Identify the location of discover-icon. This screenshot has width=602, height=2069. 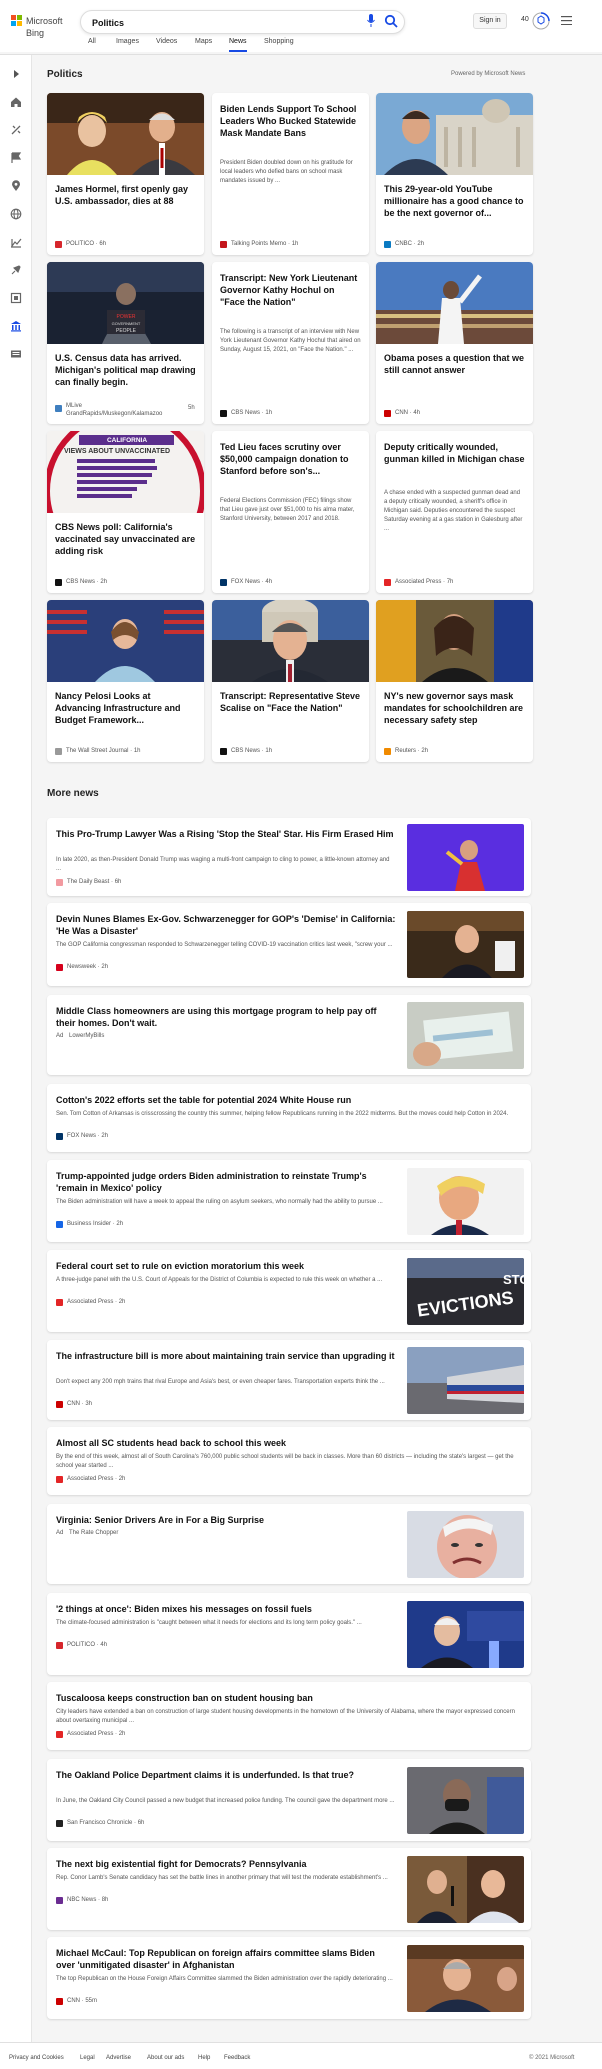
(16, 130).